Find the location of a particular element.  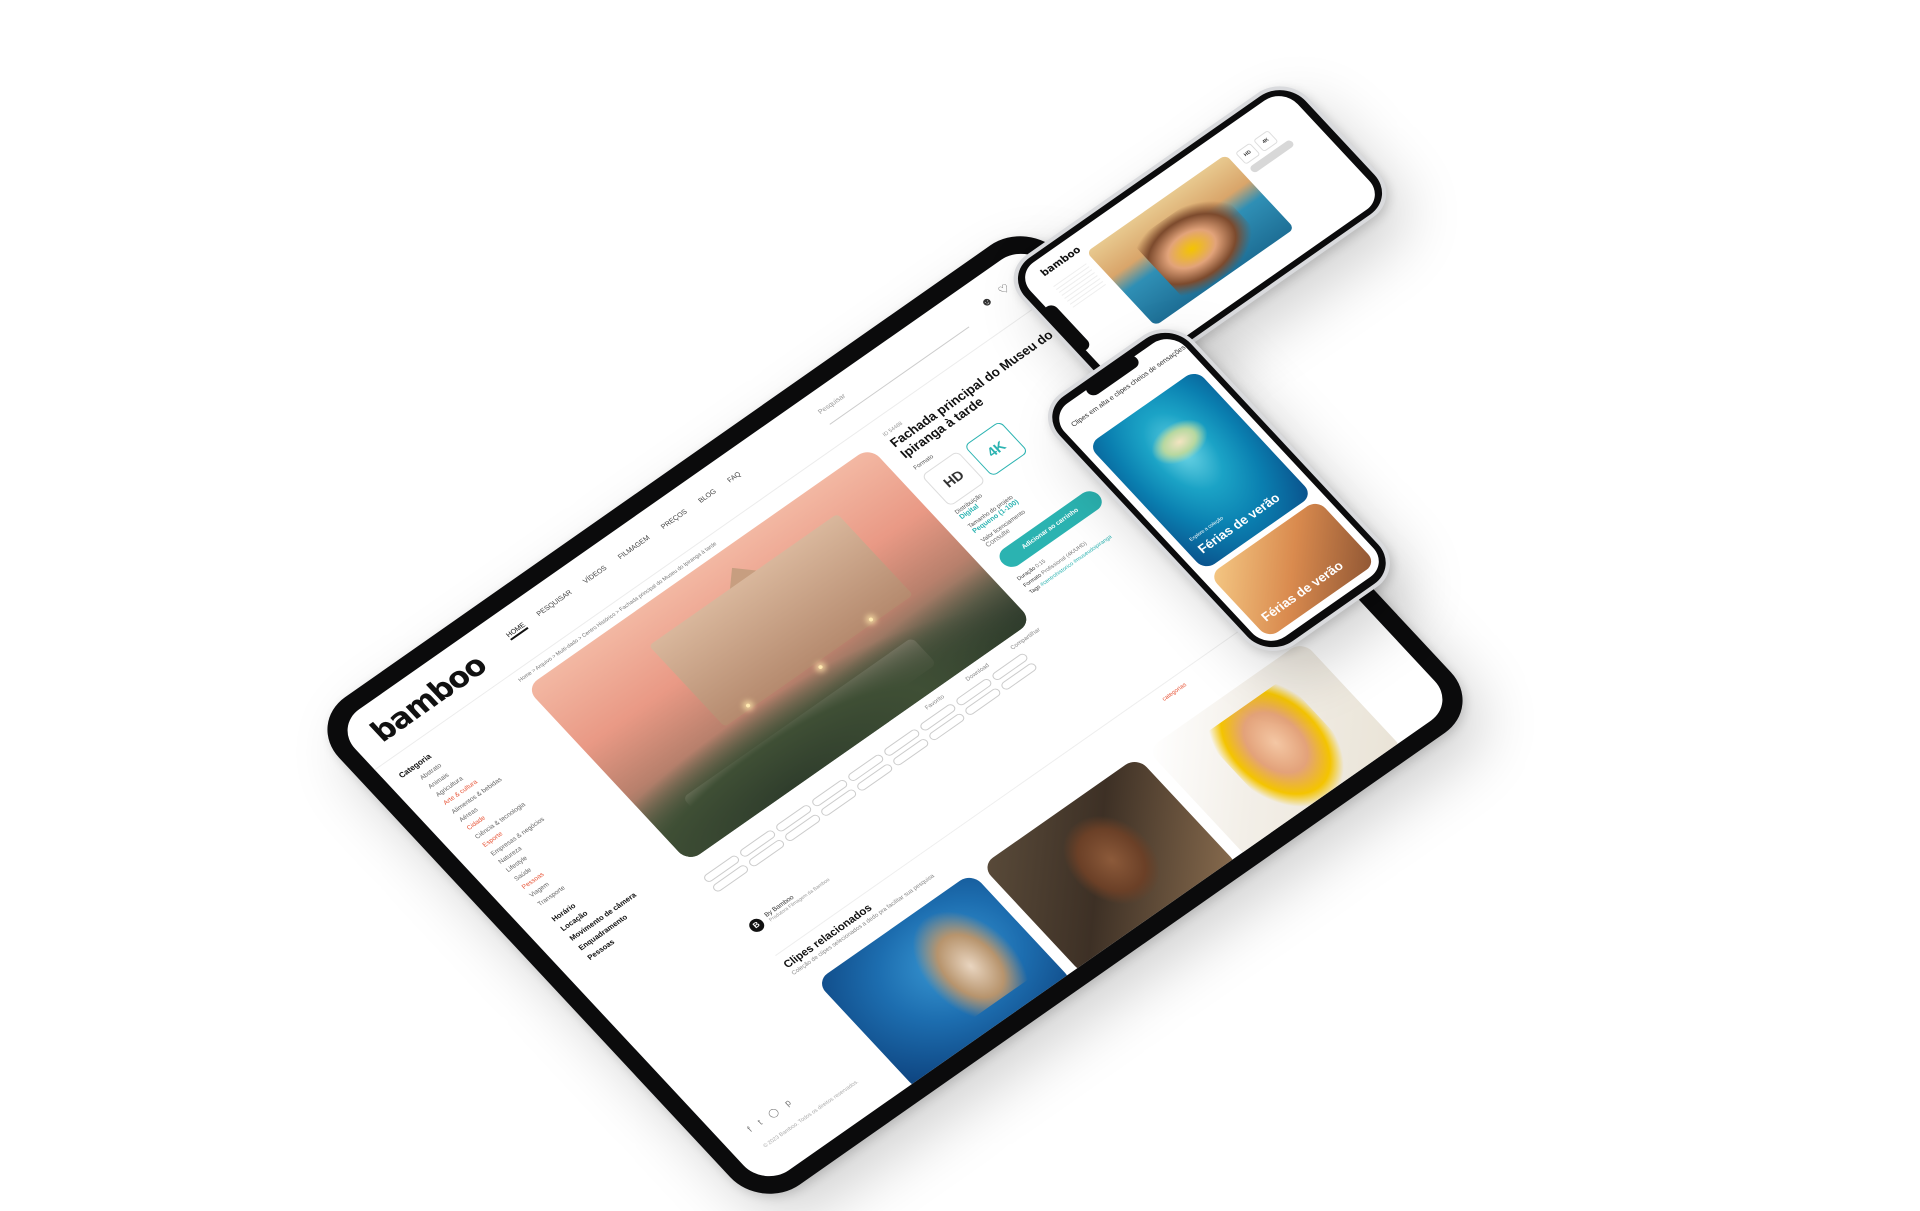

user-icon: ☻ is located at coordinates (986, 302).